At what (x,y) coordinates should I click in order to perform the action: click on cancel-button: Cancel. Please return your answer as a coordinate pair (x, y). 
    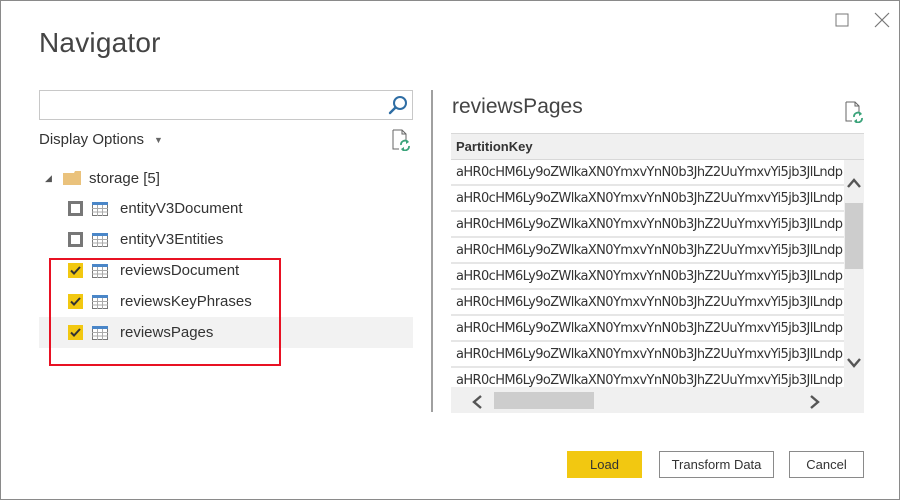
    Looking at the image, I should click on (826, 464).